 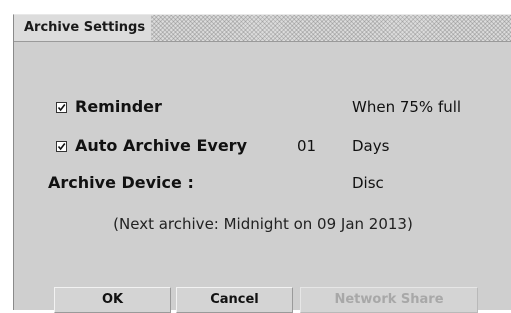 I want to click on auto-archive-unit: Days, so click(x=371, y=146).